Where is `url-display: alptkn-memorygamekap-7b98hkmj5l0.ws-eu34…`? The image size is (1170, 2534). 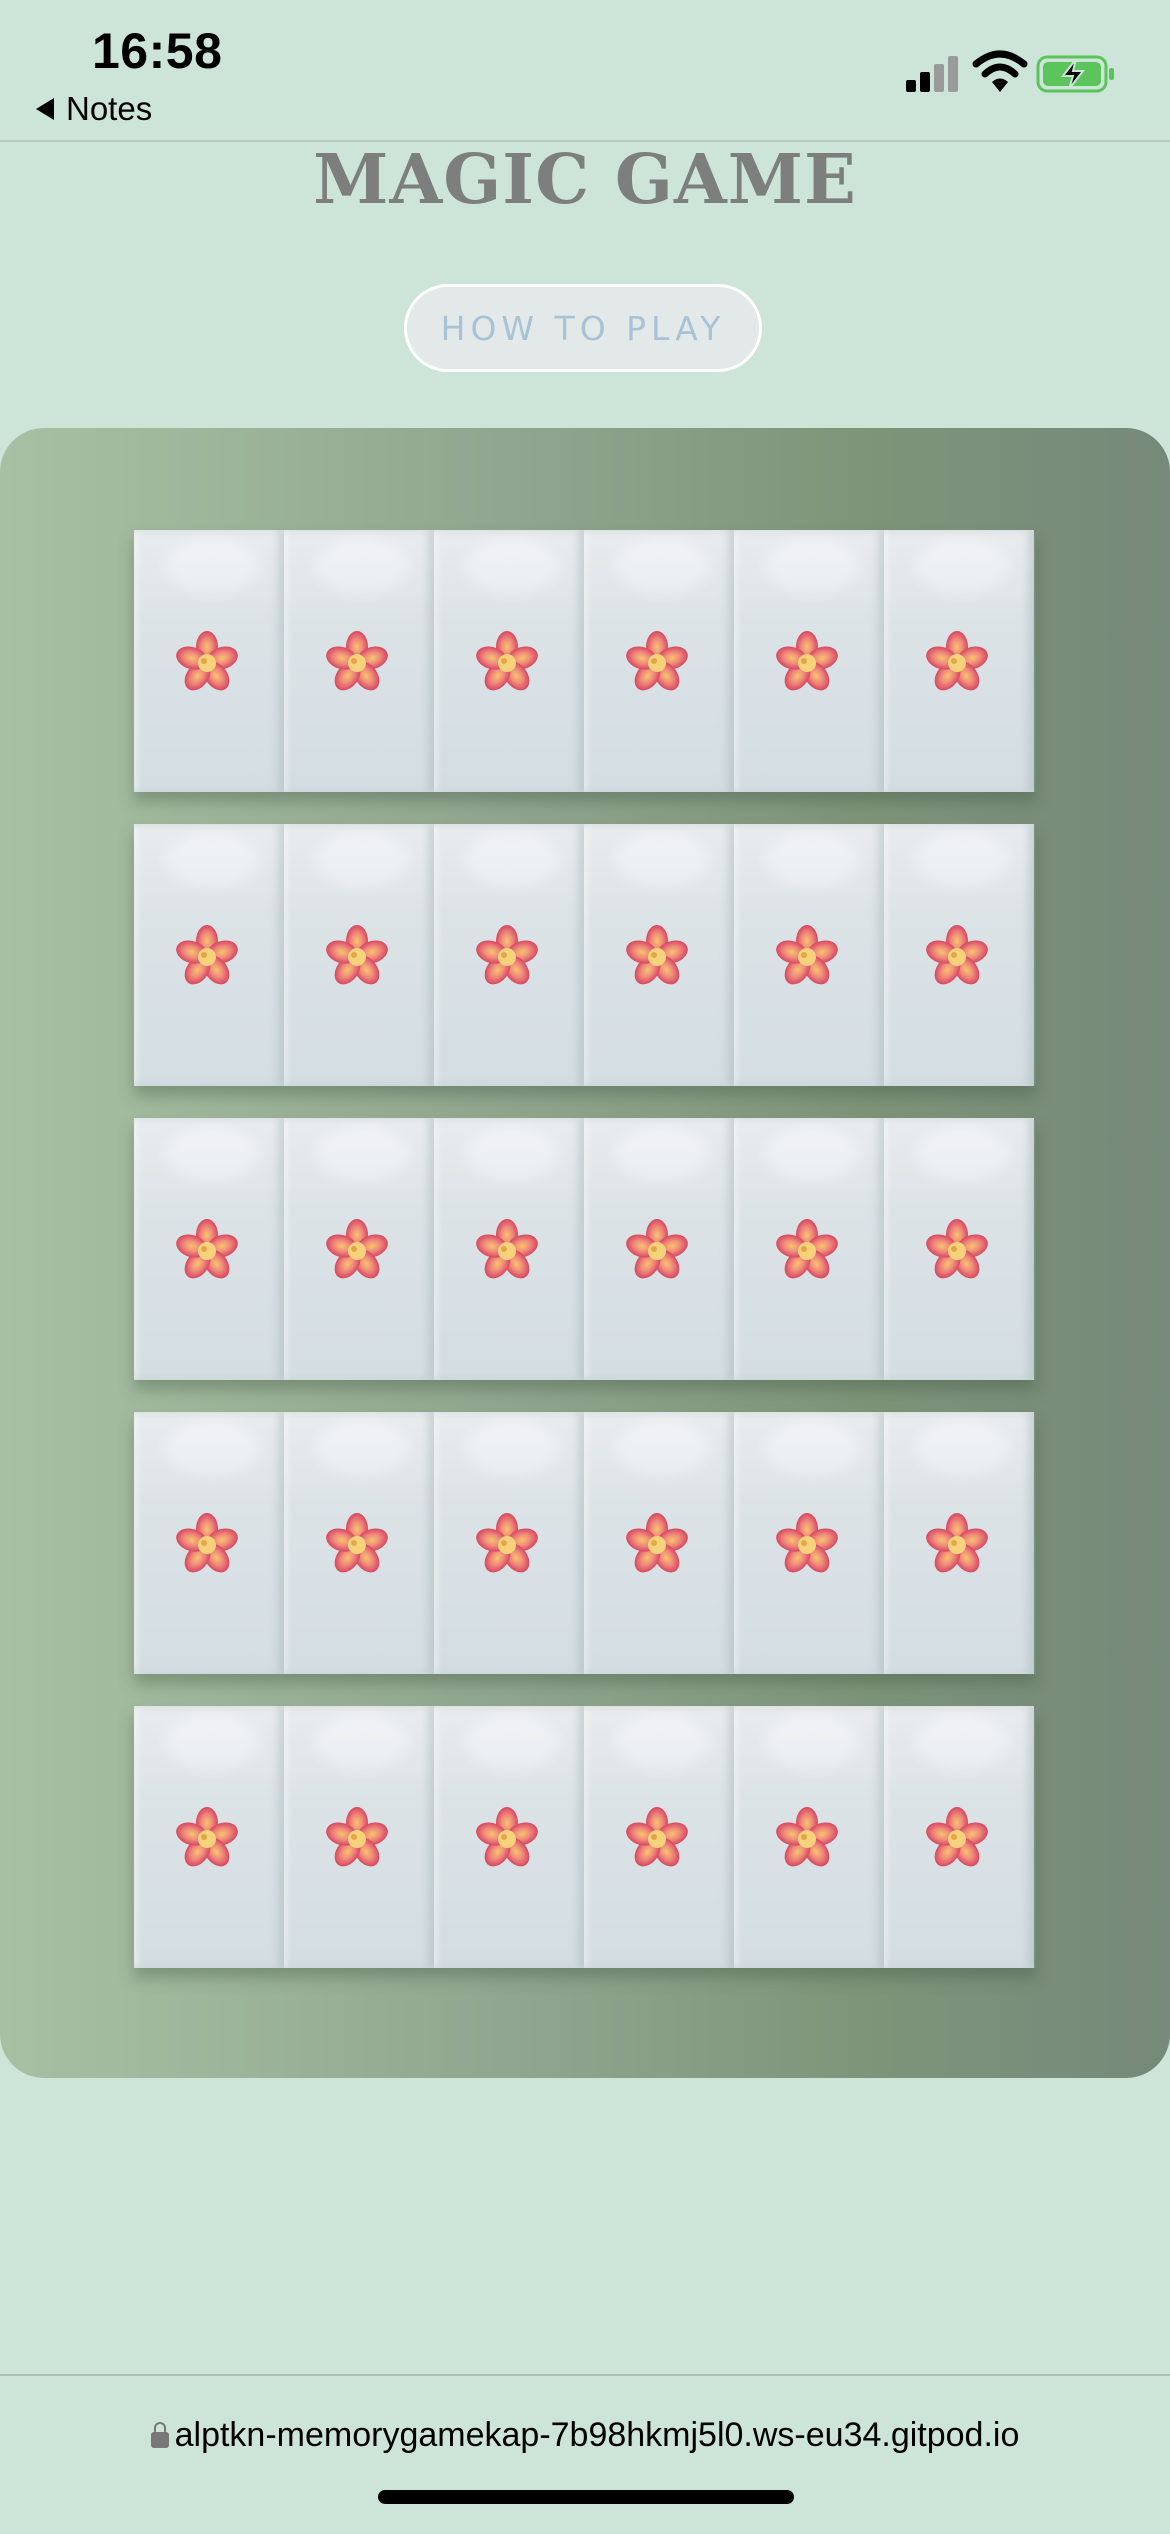 url-display: alptkn-memorygamekap-7b98hkmj5l0.ws-eu34… is located at coordinates (585, 2435).